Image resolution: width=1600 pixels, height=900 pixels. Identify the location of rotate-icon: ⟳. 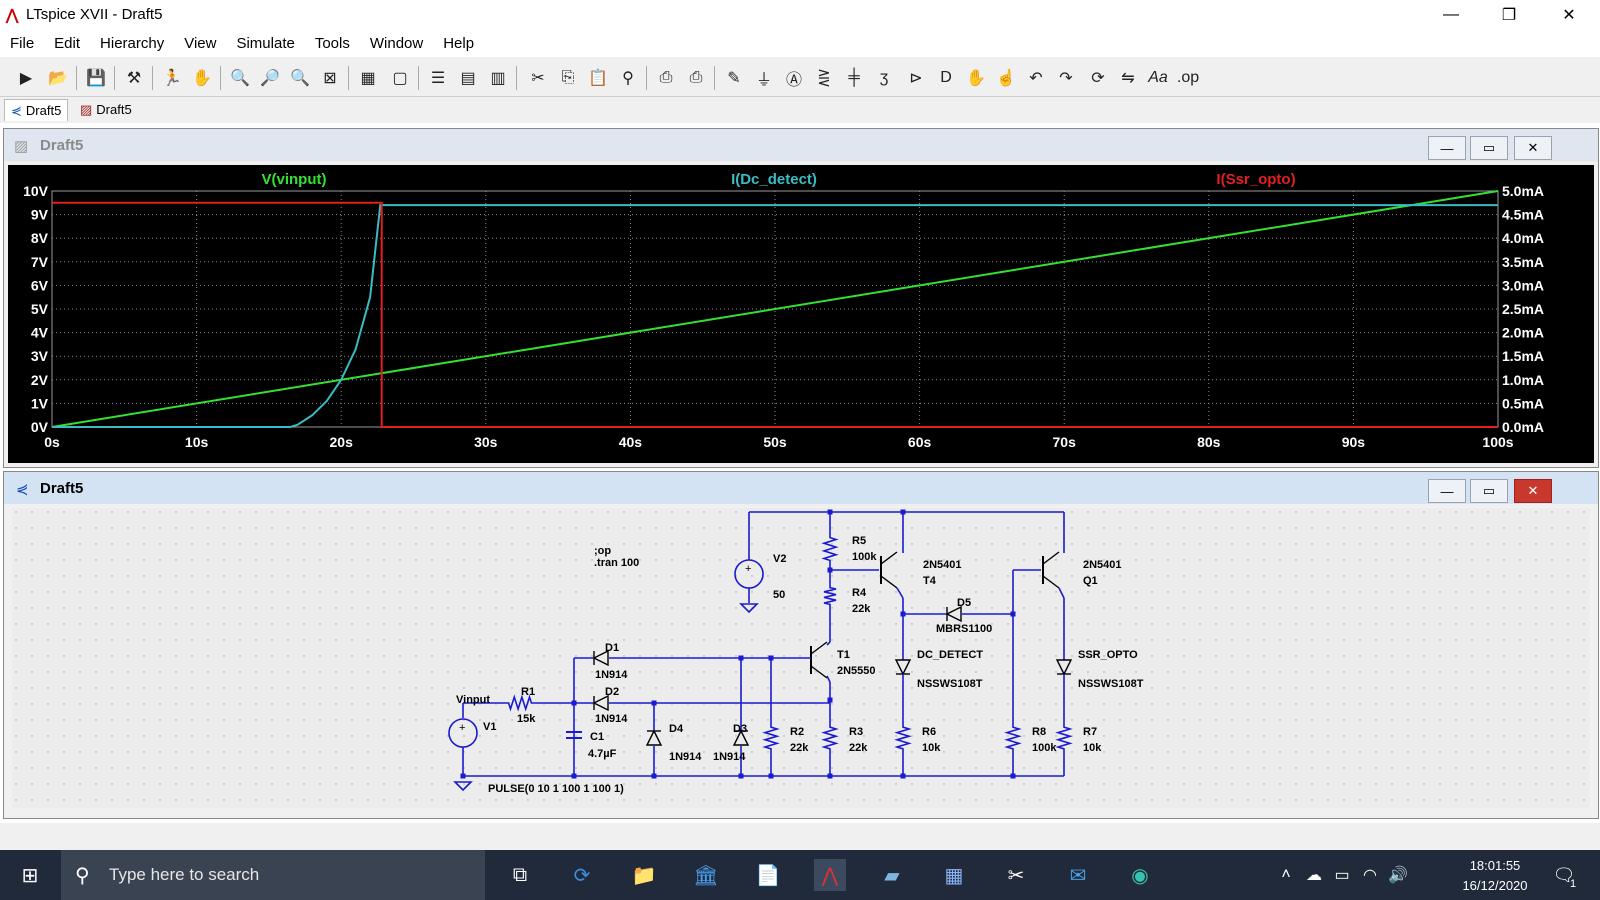
(1098, 78).